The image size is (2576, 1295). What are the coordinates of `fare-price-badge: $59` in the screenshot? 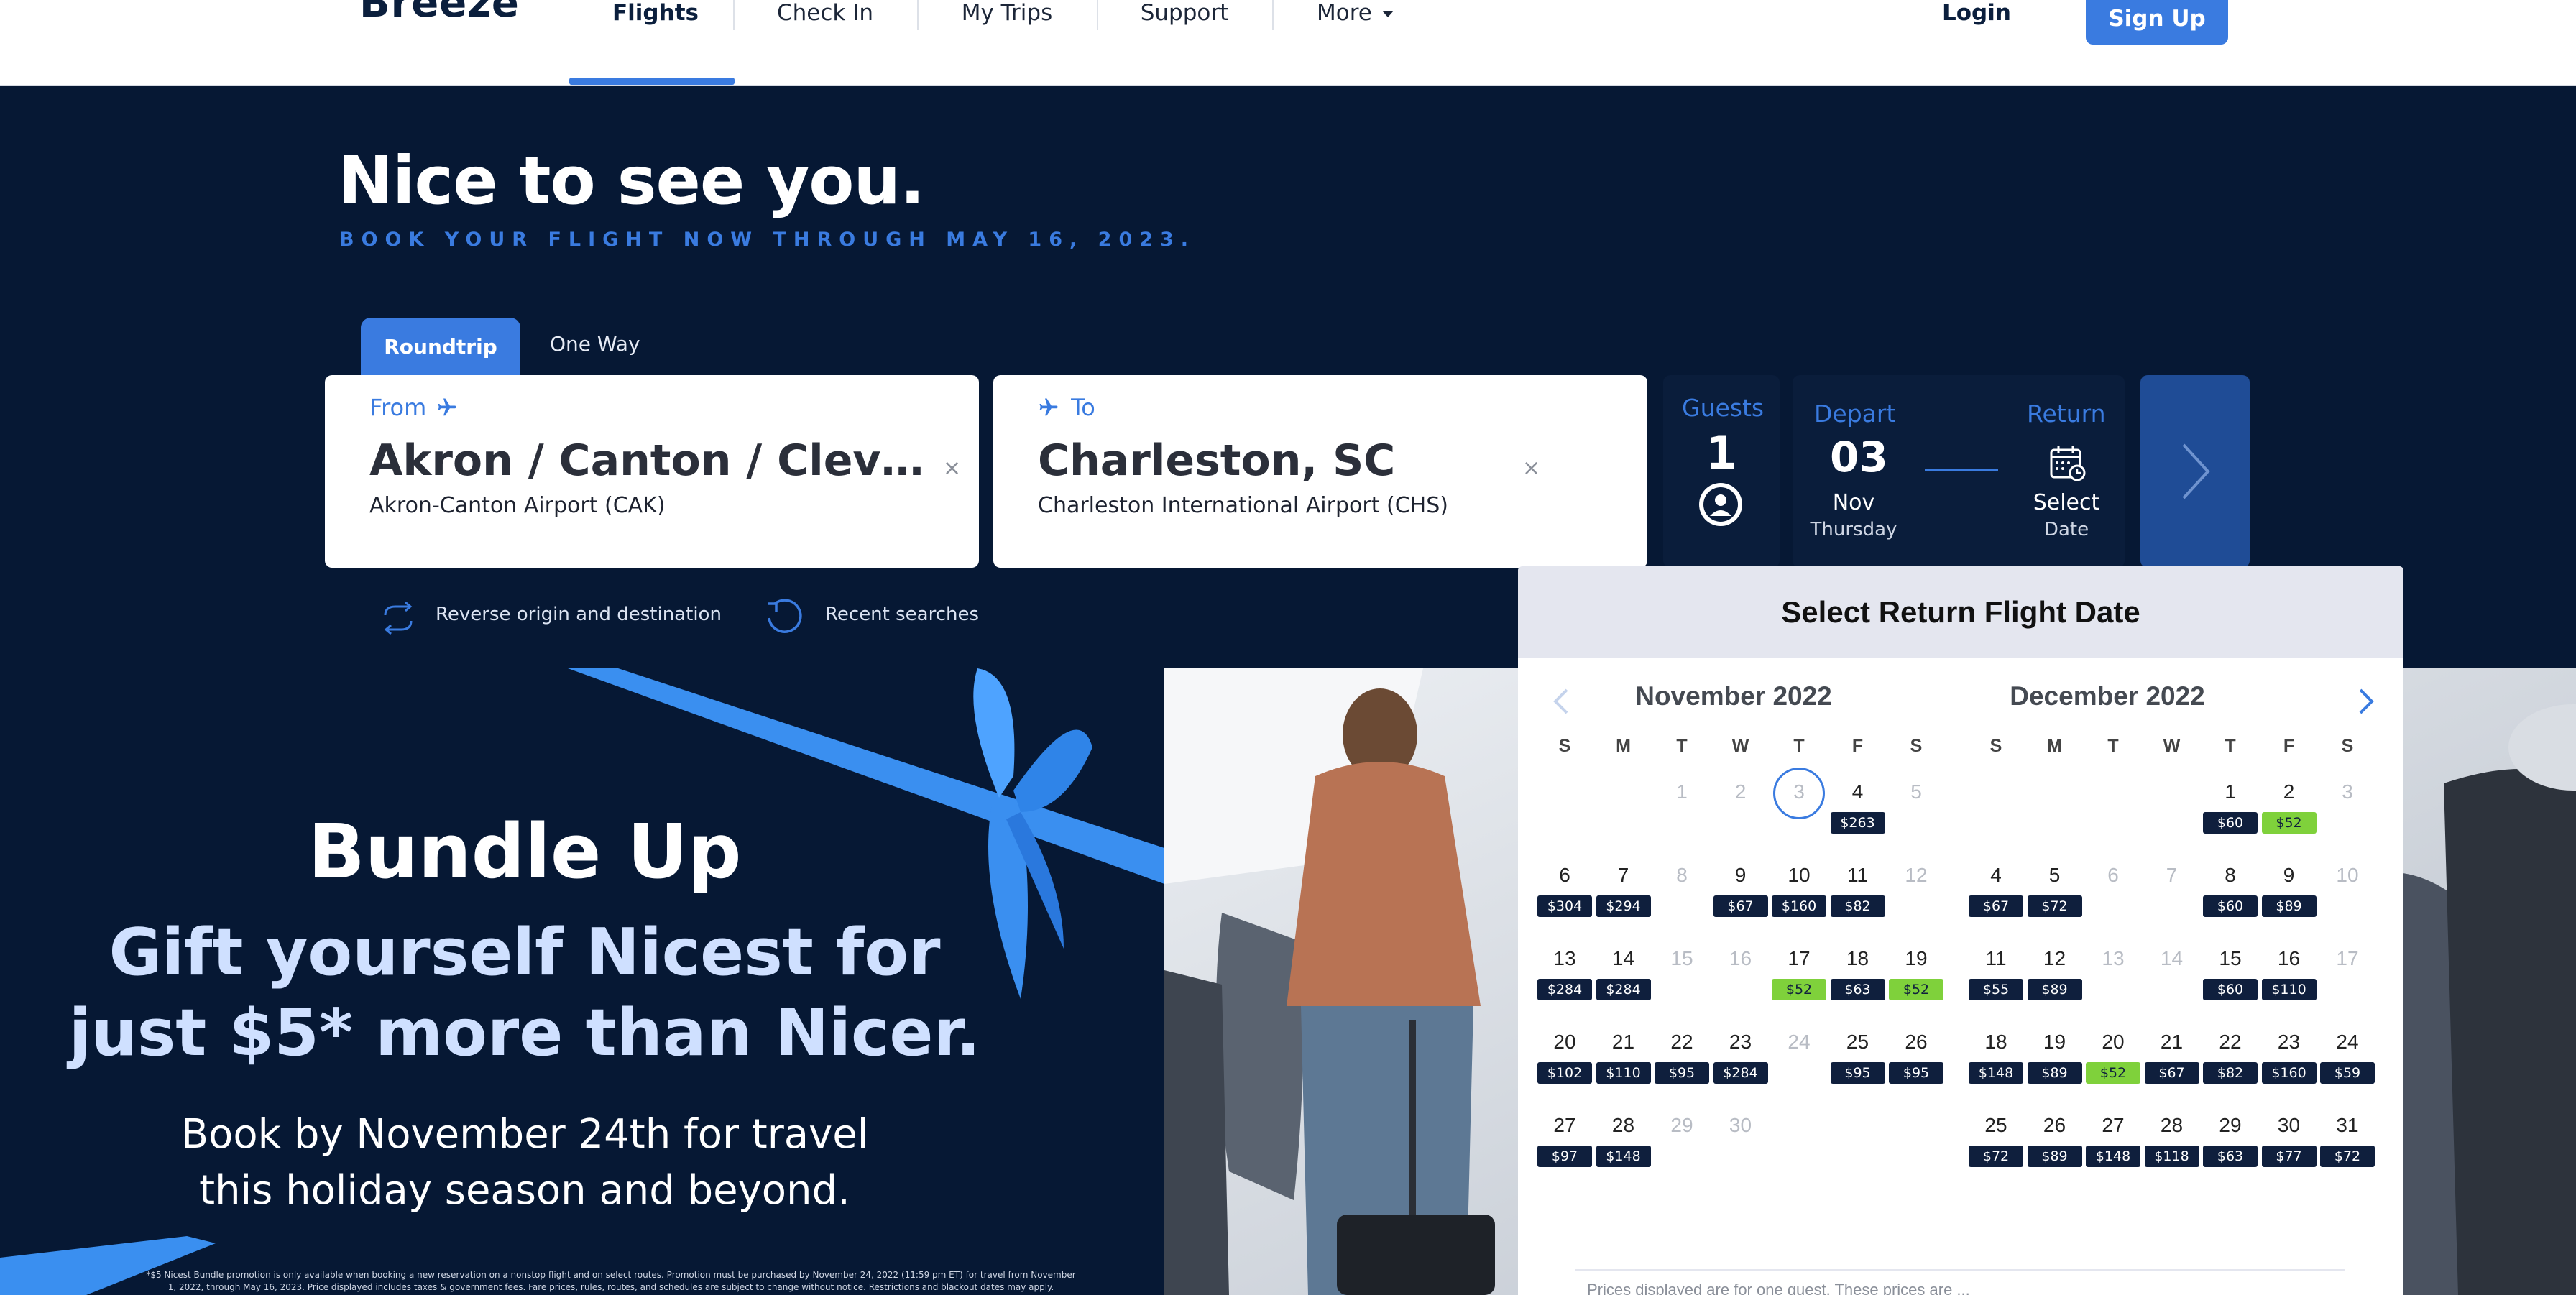 It's located at (2347, 1073).